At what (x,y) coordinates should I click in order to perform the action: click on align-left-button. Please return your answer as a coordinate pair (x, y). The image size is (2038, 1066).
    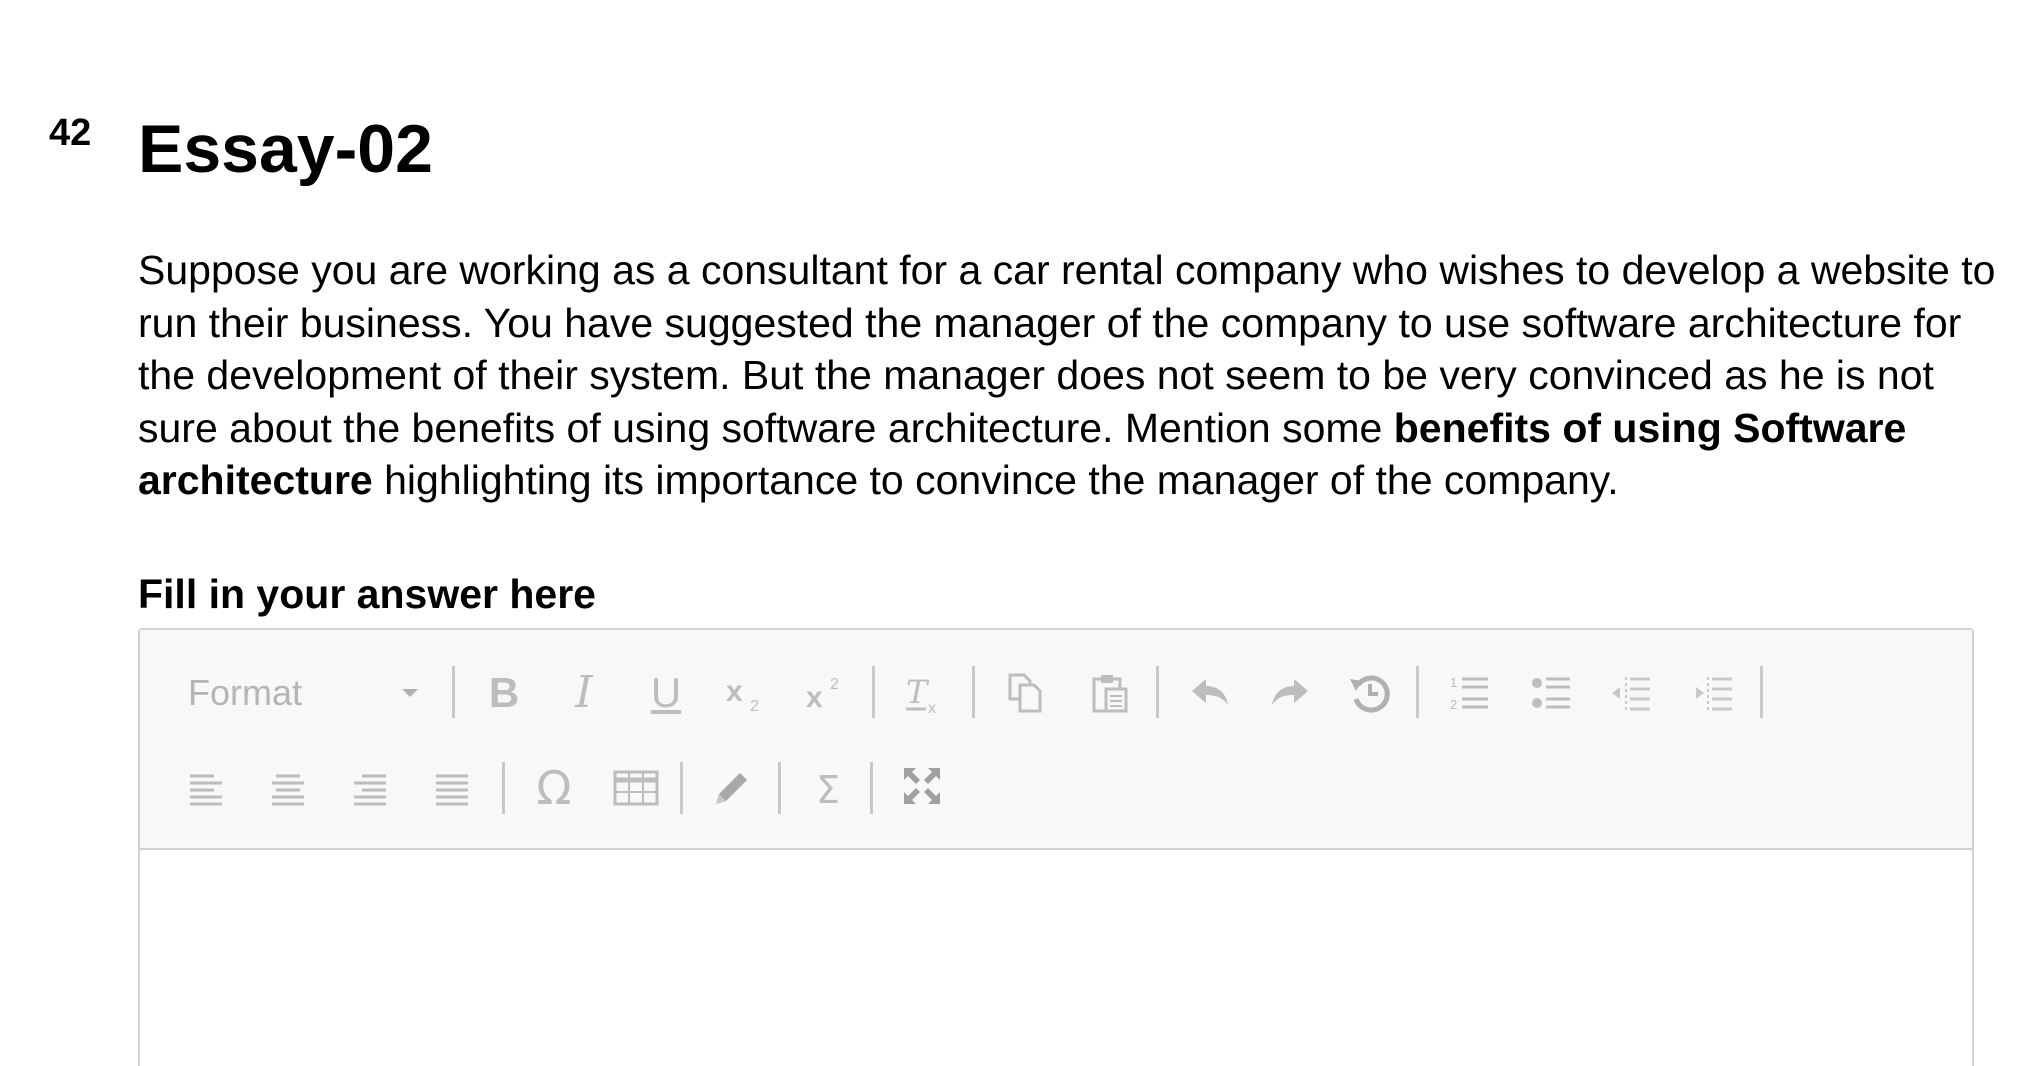
    Looking at the image, I should click on (206, 788).